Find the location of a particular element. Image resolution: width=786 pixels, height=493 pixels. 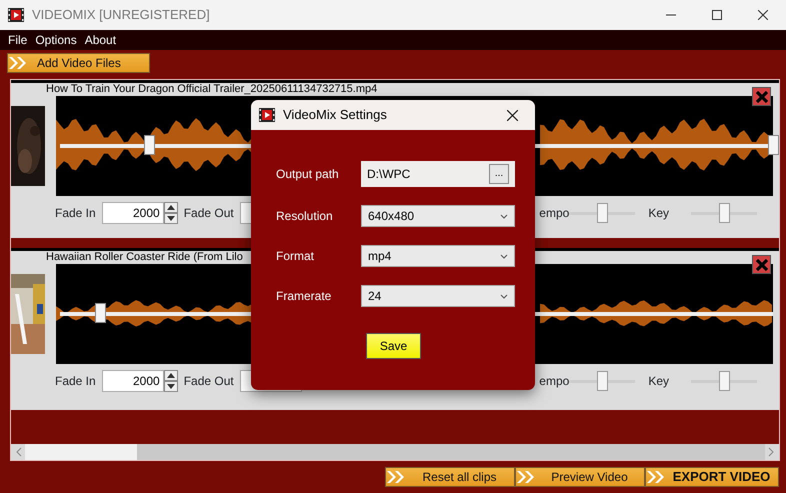

dropdown-value: 24 is located at coordinates (375, 296).